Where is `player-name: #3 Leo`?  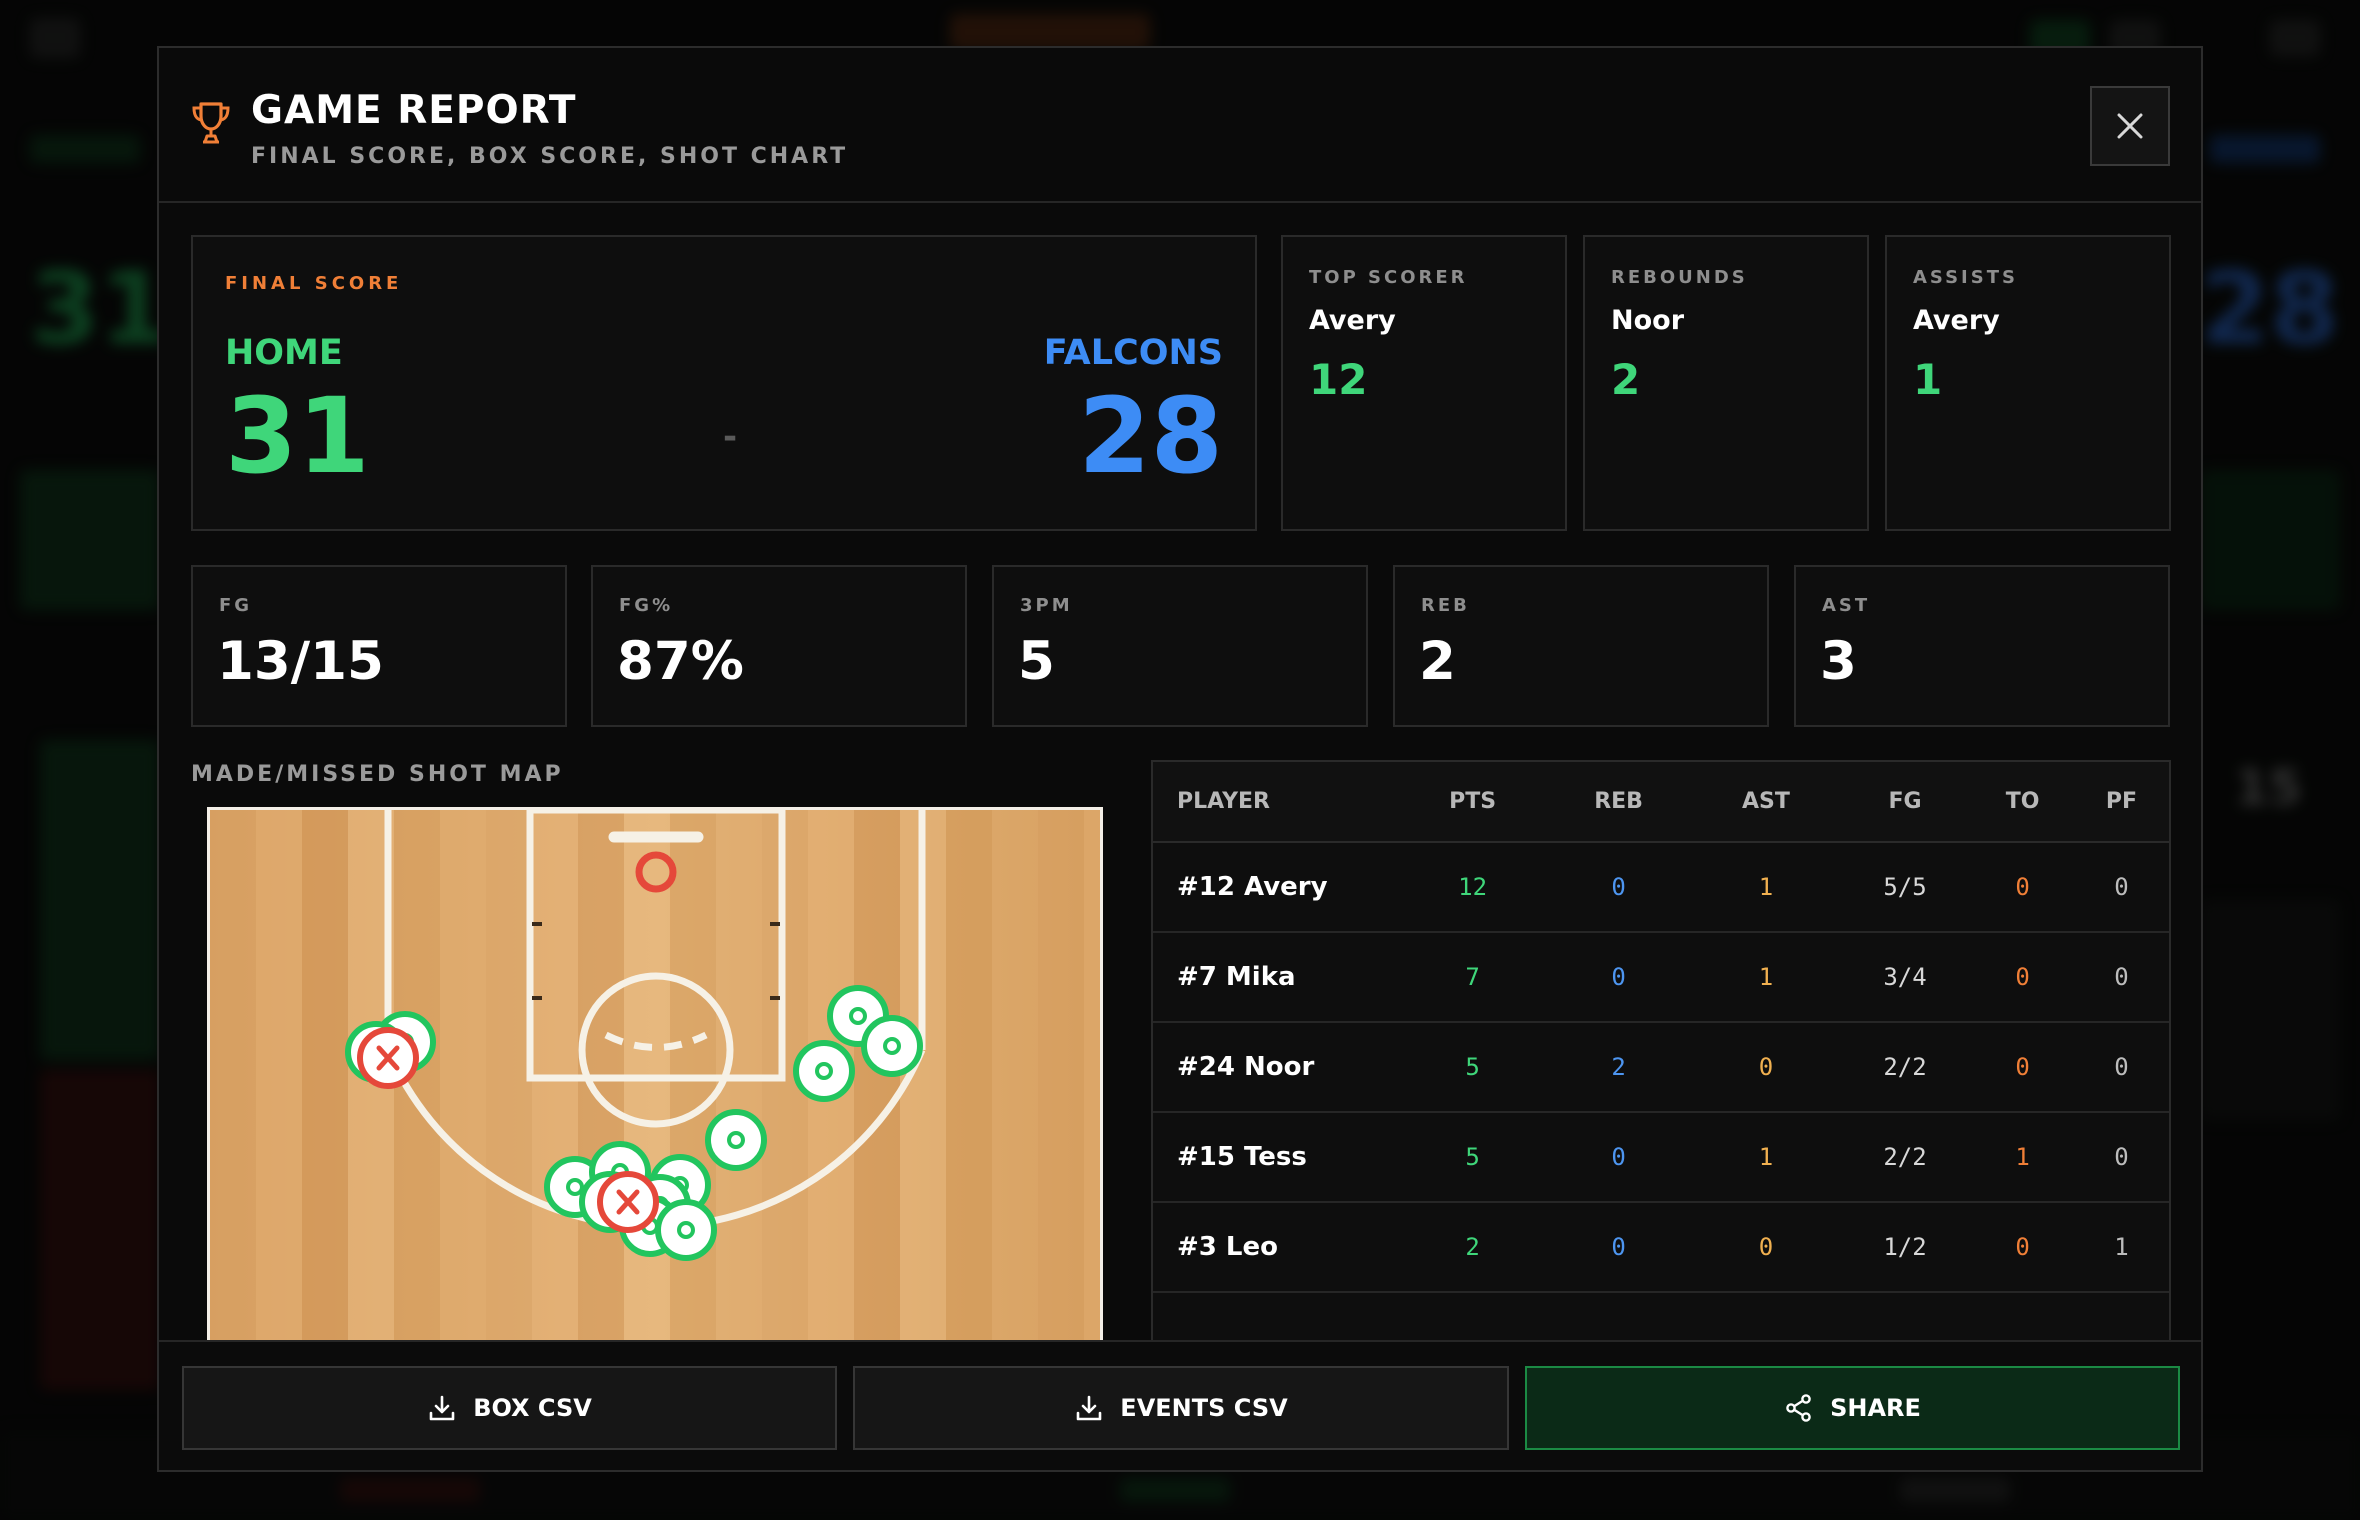
player-name: #3 Leo is located at coordinates (1277, 1247).